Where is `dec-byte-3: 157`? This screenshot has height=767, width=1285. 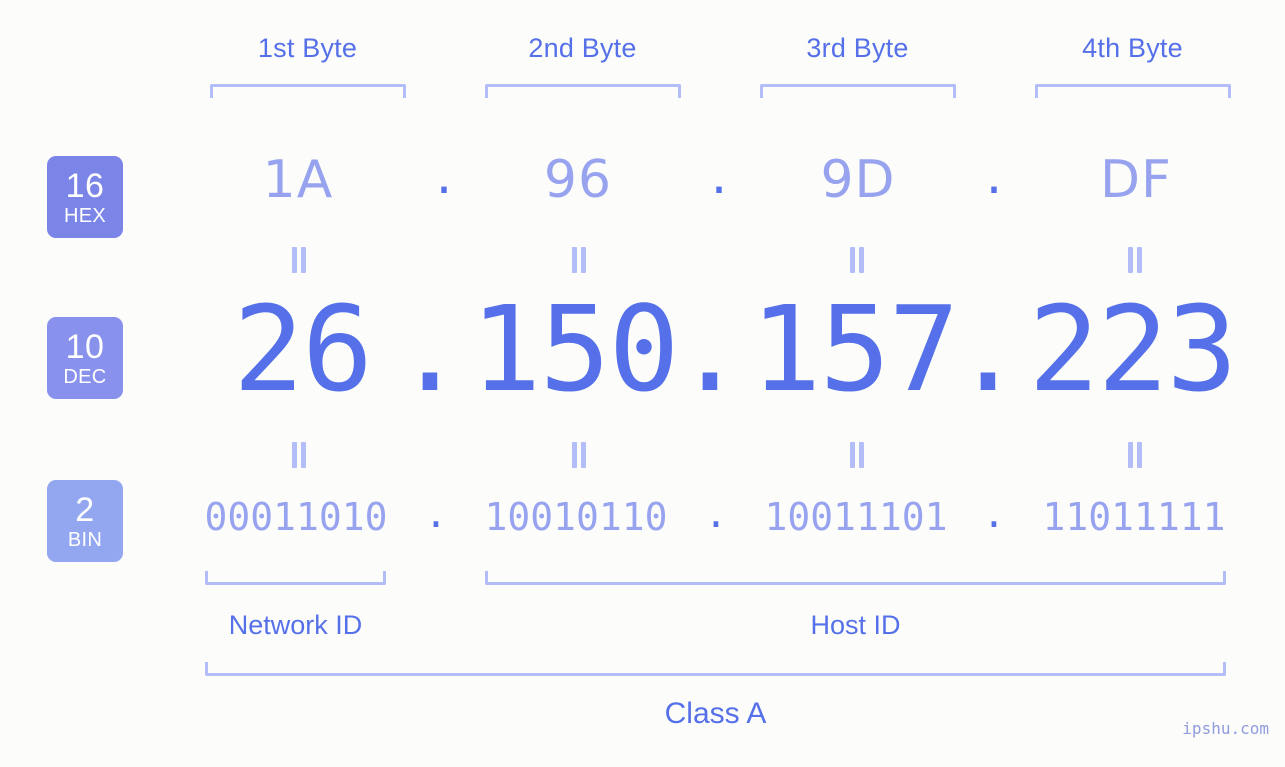 dec-byte-3: 157 is located at coordinates (854, 349).